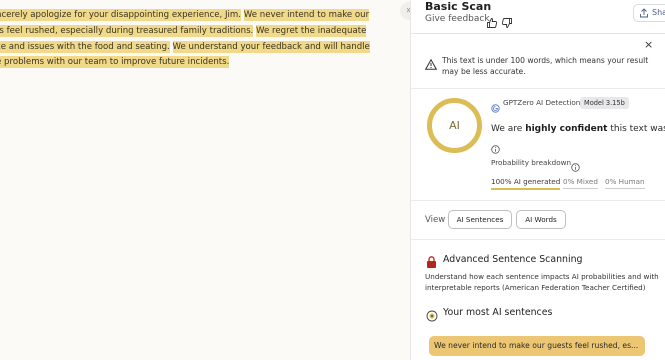 The height and width of the screenshot is (360, 665). What do you see at coordinates (454, 125) in the screenshot?
I see `ai-score-ring-label: AI` at bounding box center [454, 125].